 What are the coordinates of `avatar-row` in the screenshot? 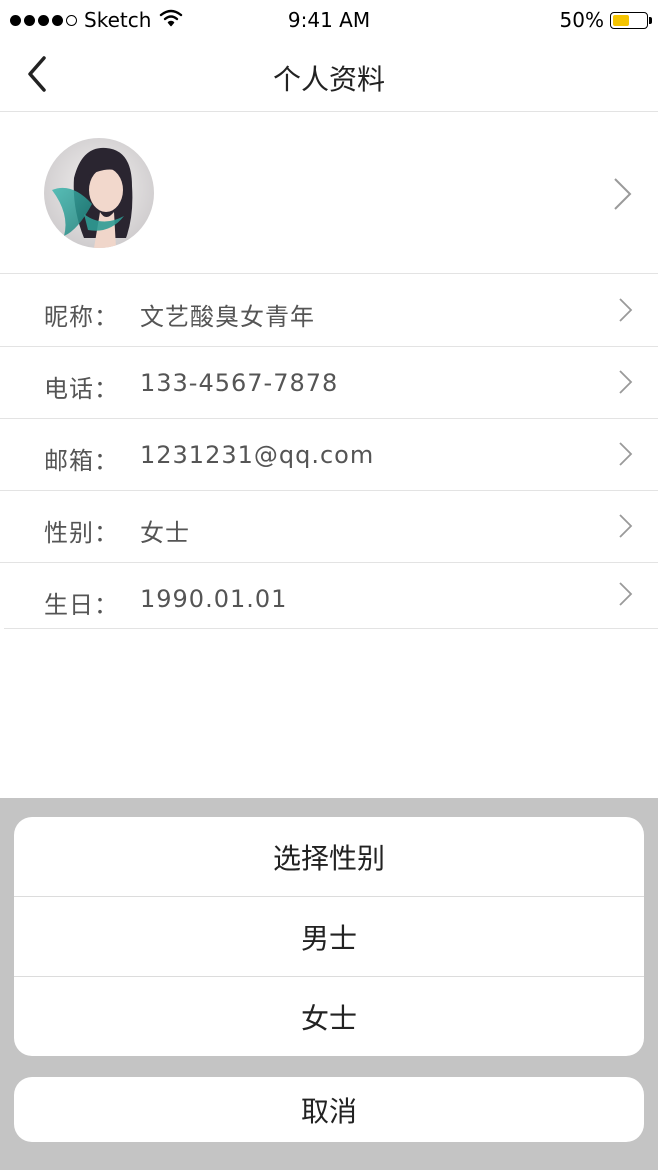 It's located at (329, 193).